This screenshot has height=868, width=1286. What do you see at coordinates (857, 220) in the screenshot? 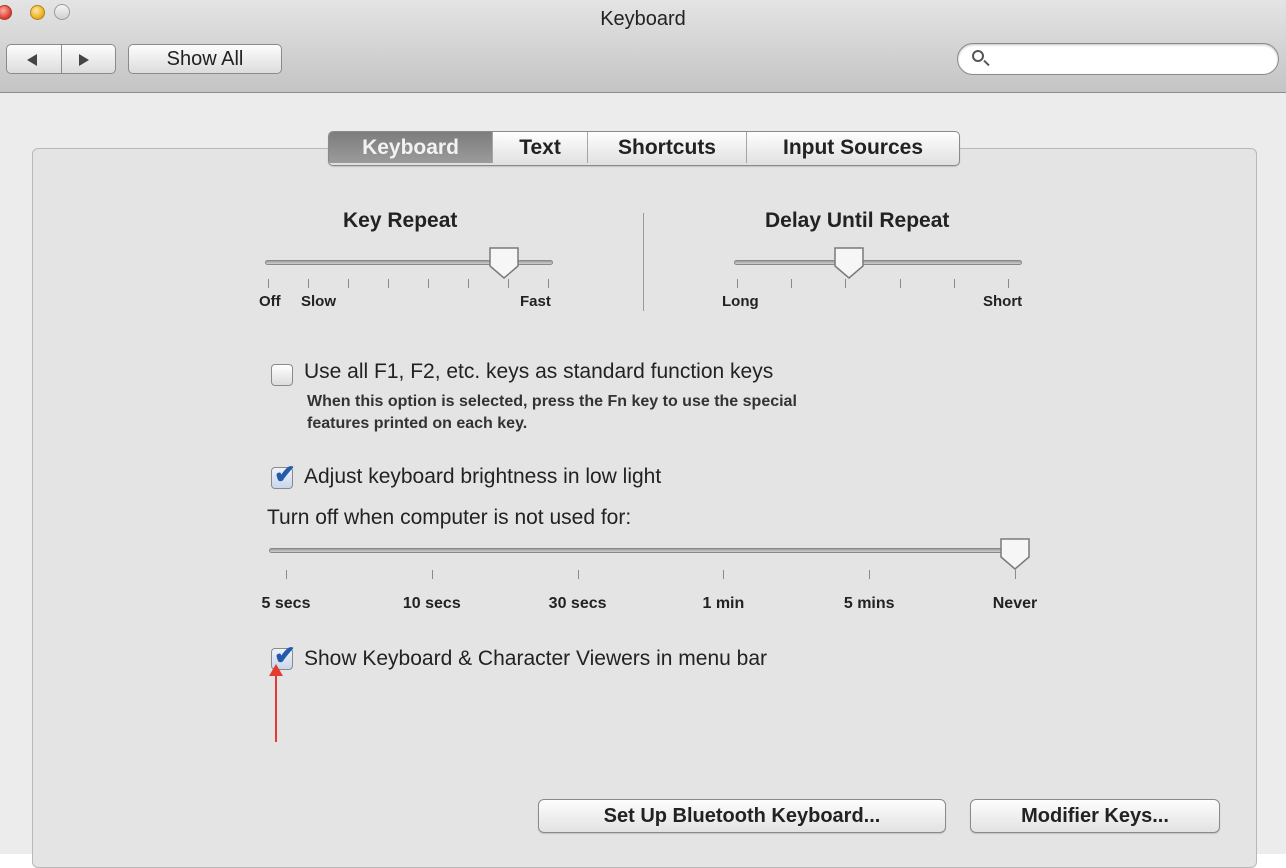
I see `delay-until-repeat-title: Delay Until Repeat` at bounding box center [857, 220].